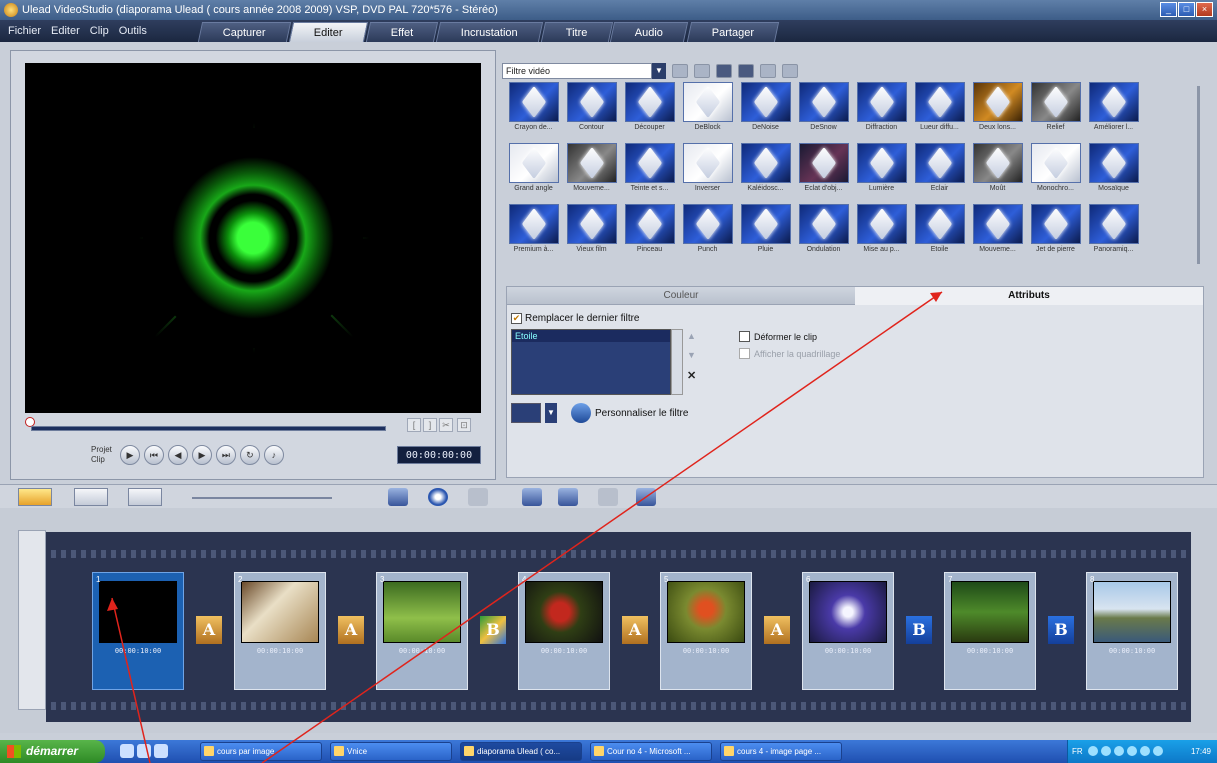 Image resolution: width=1217 pixels, height=763 pixels. I want to click on storyboard-clip: 6 00:00:10:00, so click(848, 631).